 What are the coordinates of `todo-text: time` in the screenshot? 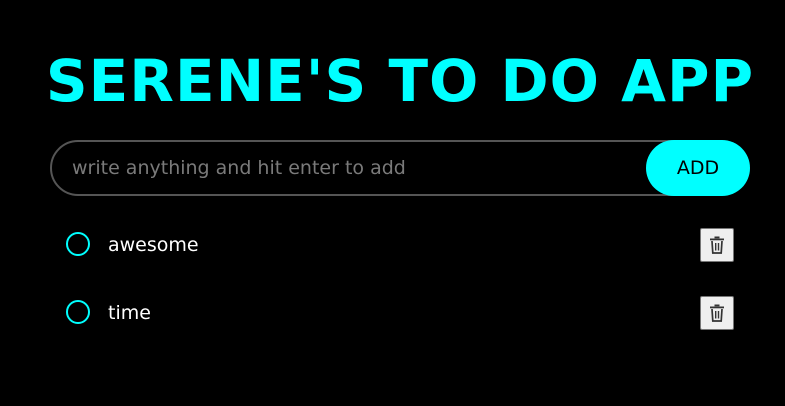 It's located at (129, 313).